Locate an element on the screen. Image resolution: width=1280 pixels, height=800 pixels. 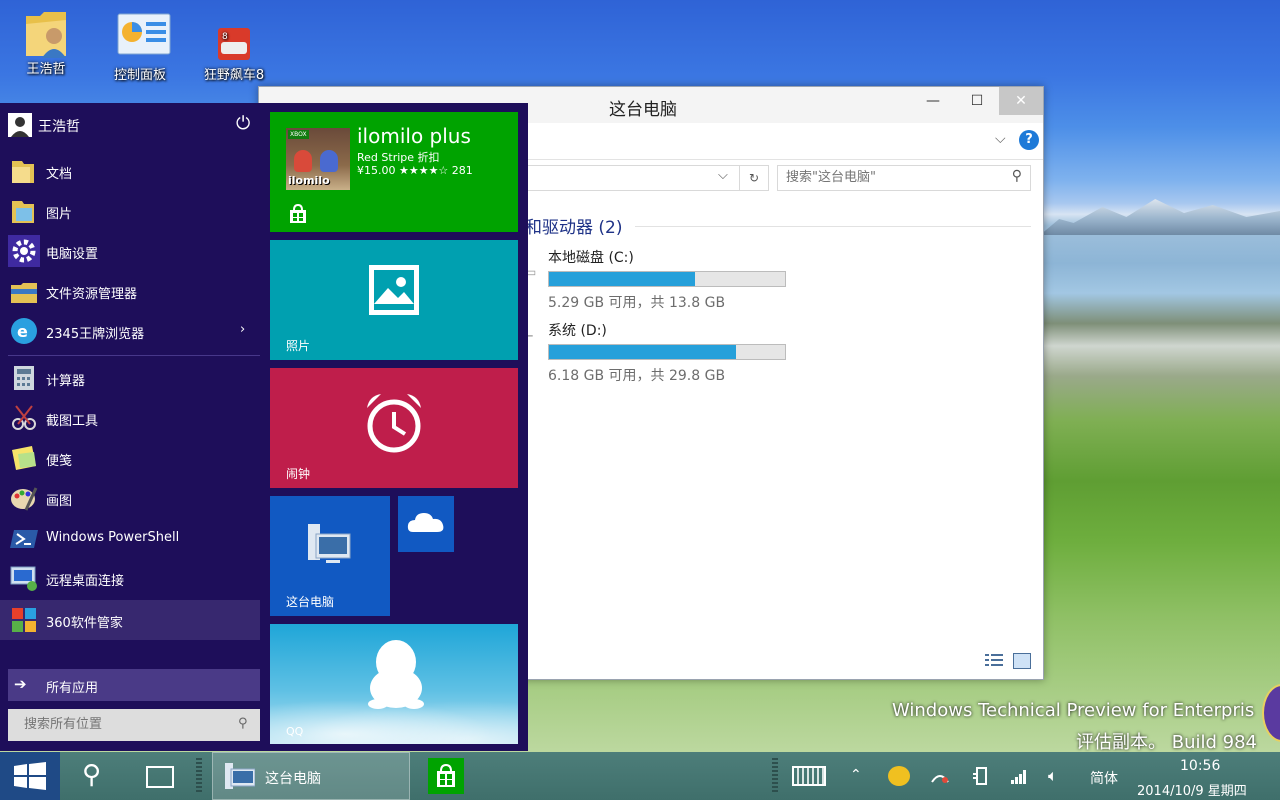
pictures-folder-icon is located at coordinates (24, 211).